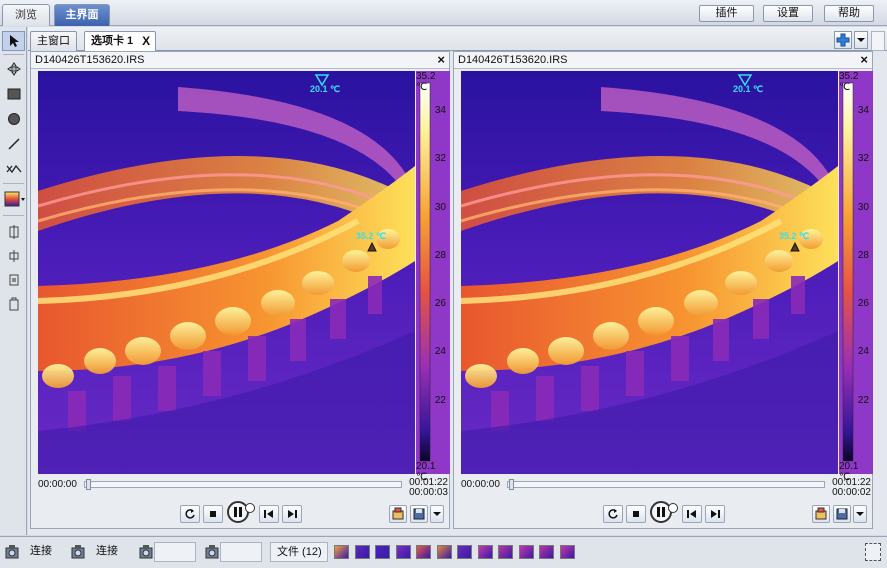 Image resolution: width=887 pixels, height=568 pixels. I want to click on resize-grip-icon, so click(873, 552).